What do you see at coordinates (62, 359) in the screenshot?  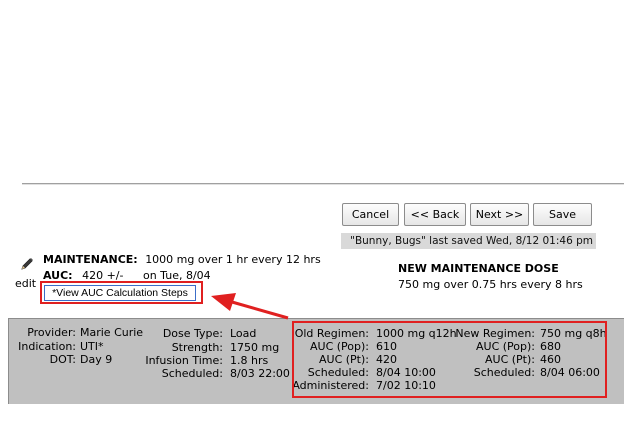 I see `dot-label: DOT:` at bounding box center [62, 359].